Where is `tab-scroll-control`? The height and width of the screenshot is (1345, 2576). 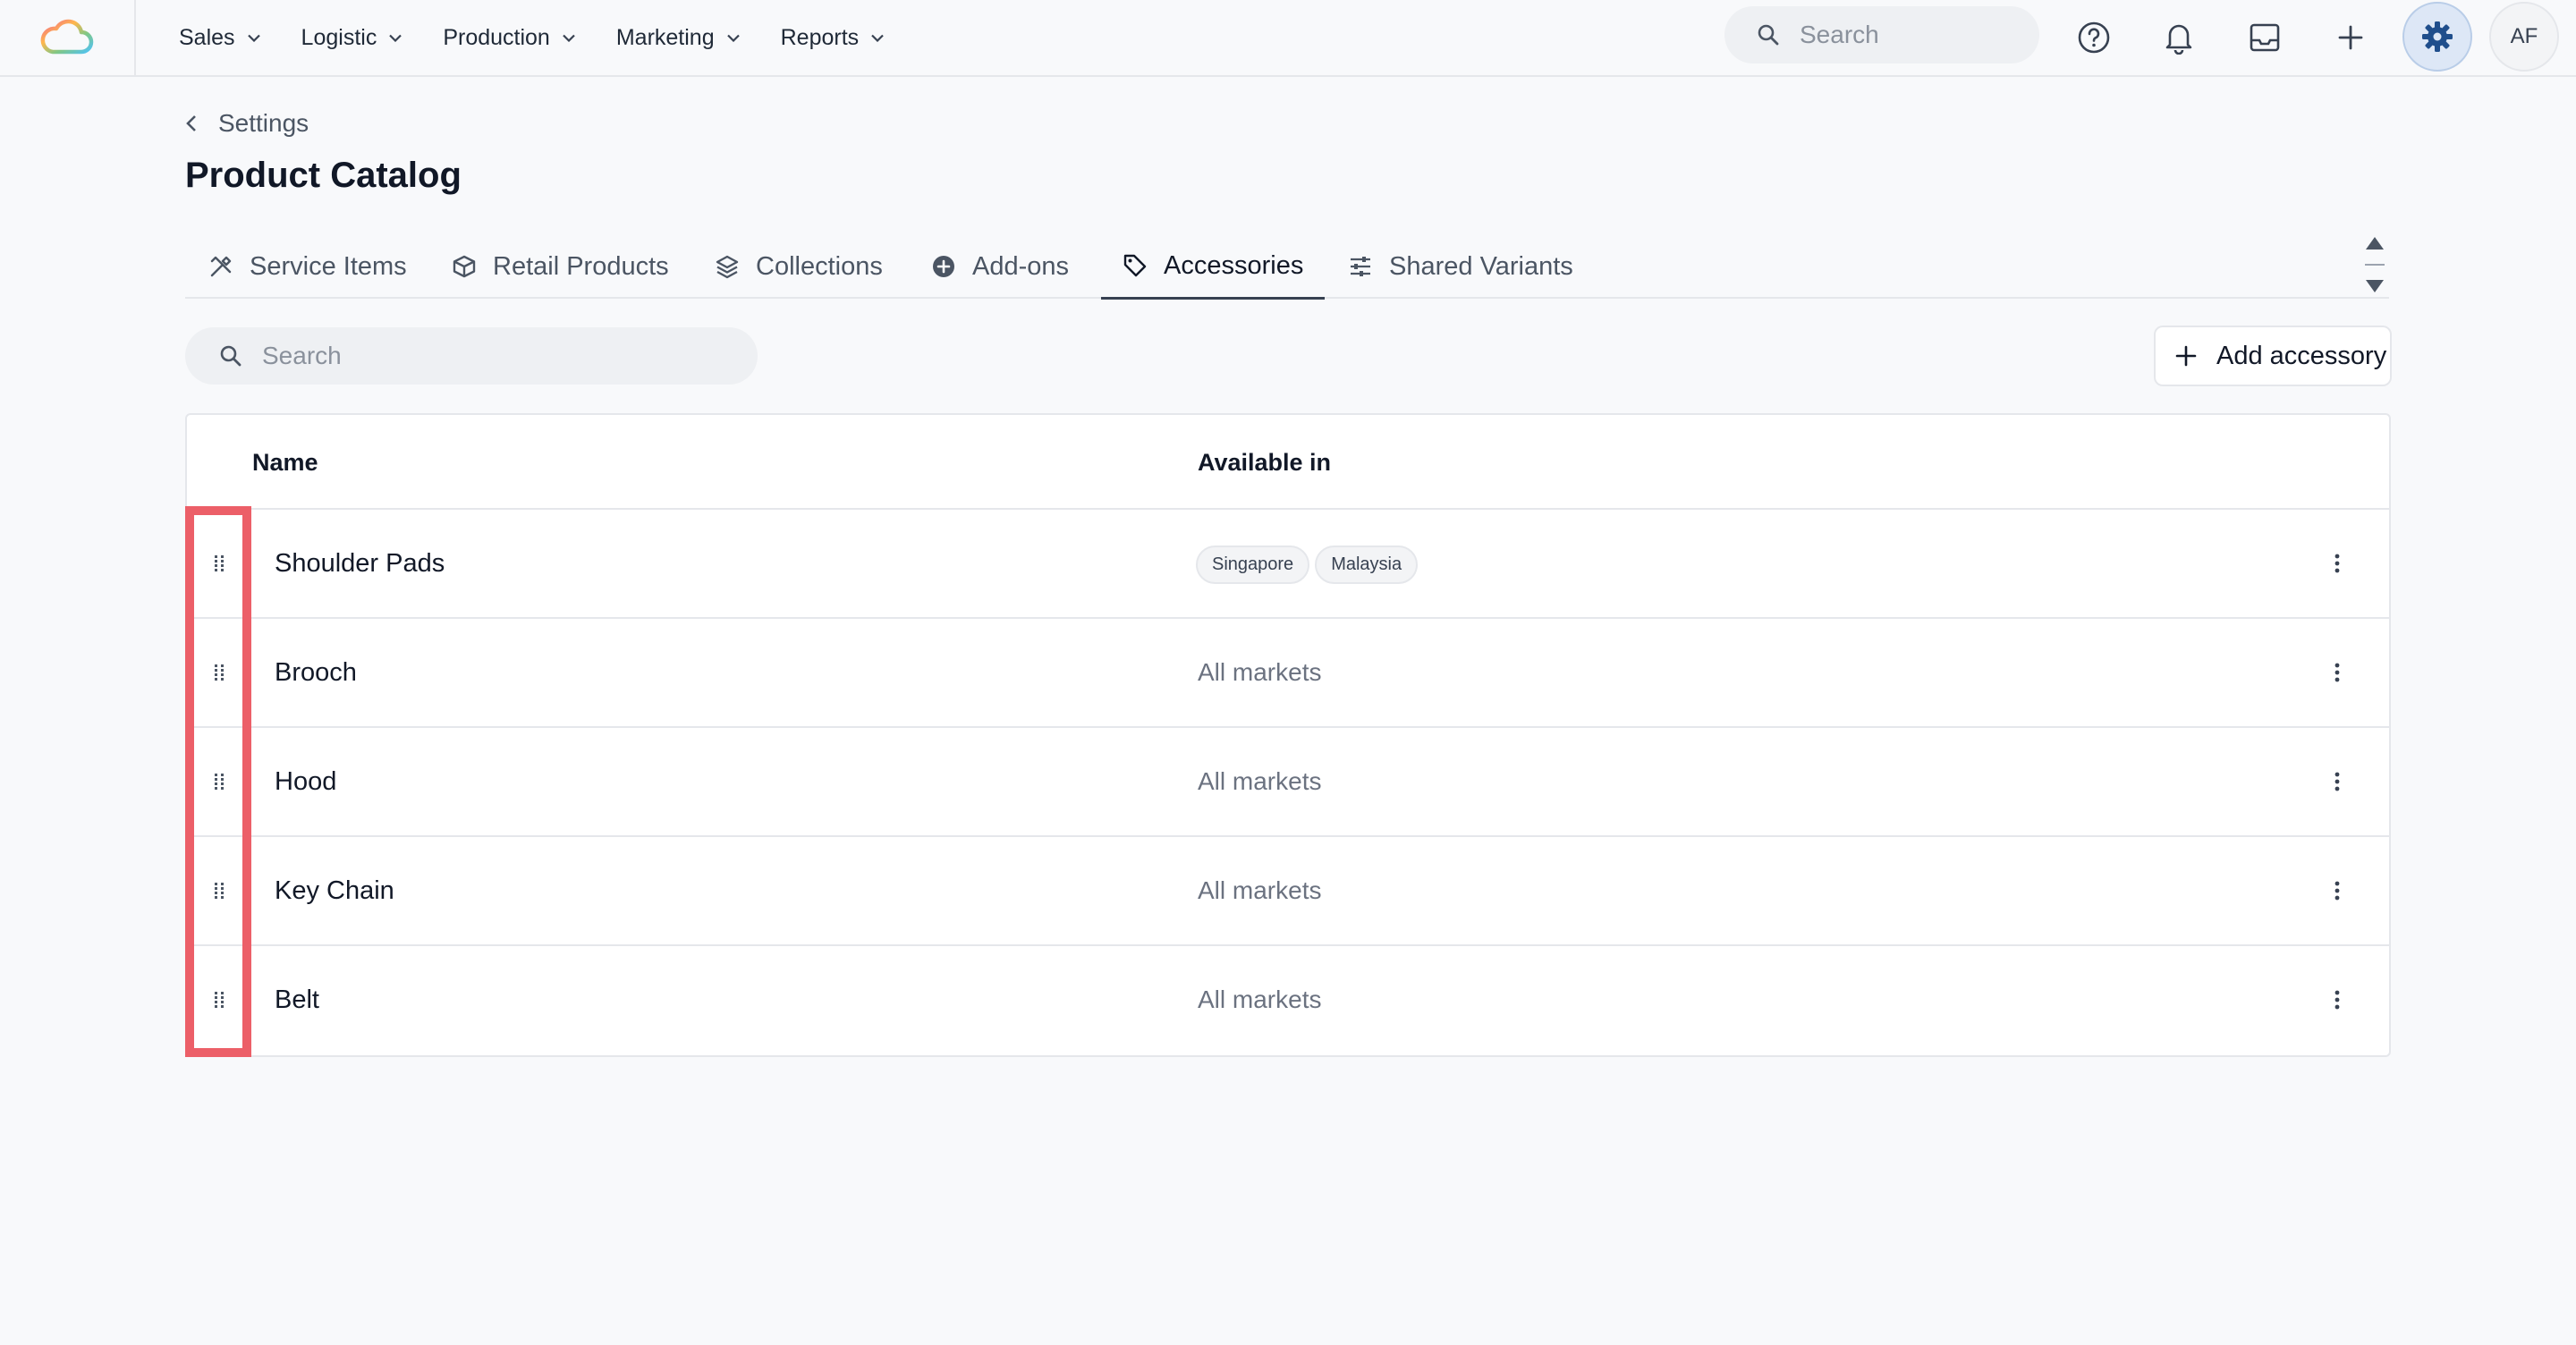 tab-scroll-control is located at coordinates (2374, 264).